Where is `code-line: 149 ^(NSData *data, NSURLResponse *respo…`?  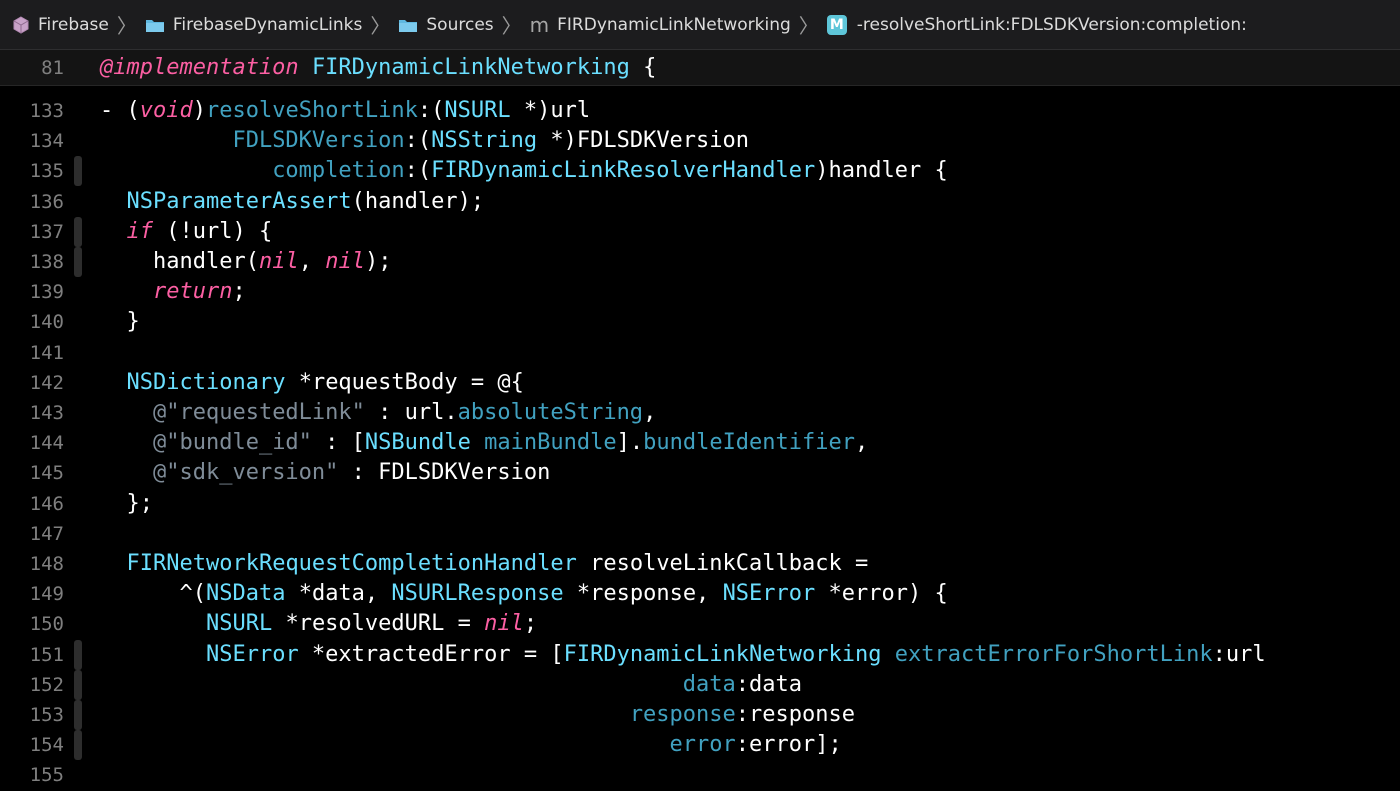
code-line: 149 ^(NSData *data, NSURLResponse *respo… is located at coordinates (700, 594).